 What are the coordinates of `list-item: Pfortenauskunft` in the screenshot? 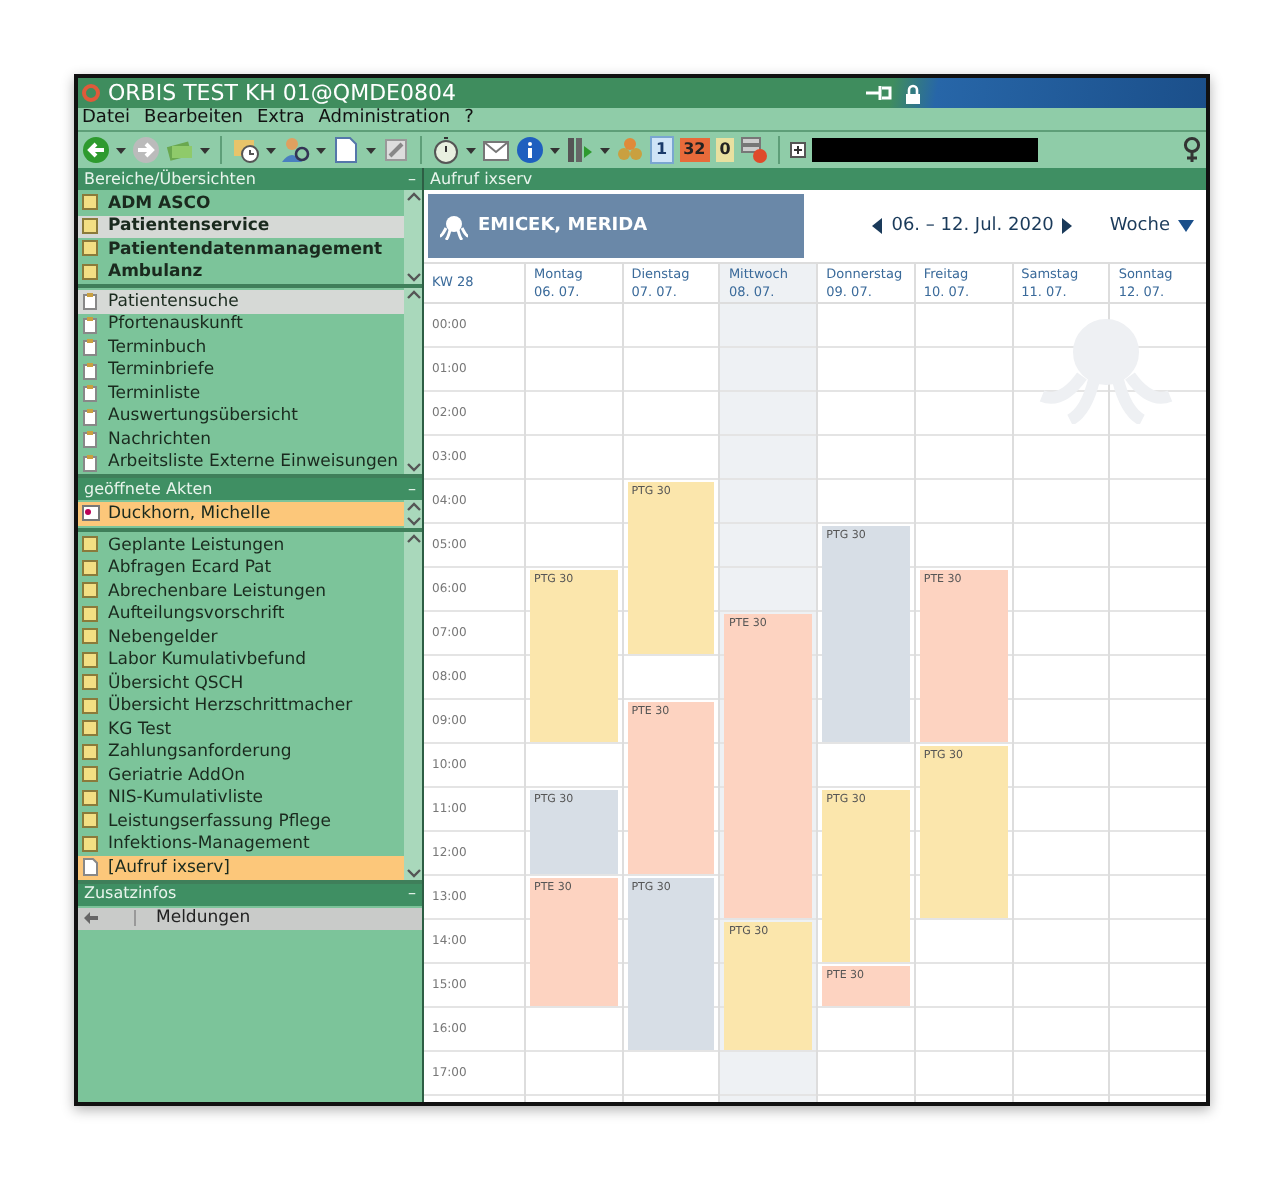 It's located at (241, 324).